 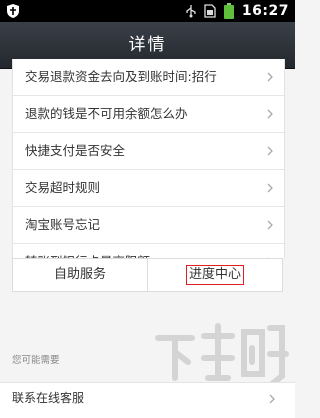 I want to click on list-item: 转账到银行卡最高限额, so click(x=148, y=251).